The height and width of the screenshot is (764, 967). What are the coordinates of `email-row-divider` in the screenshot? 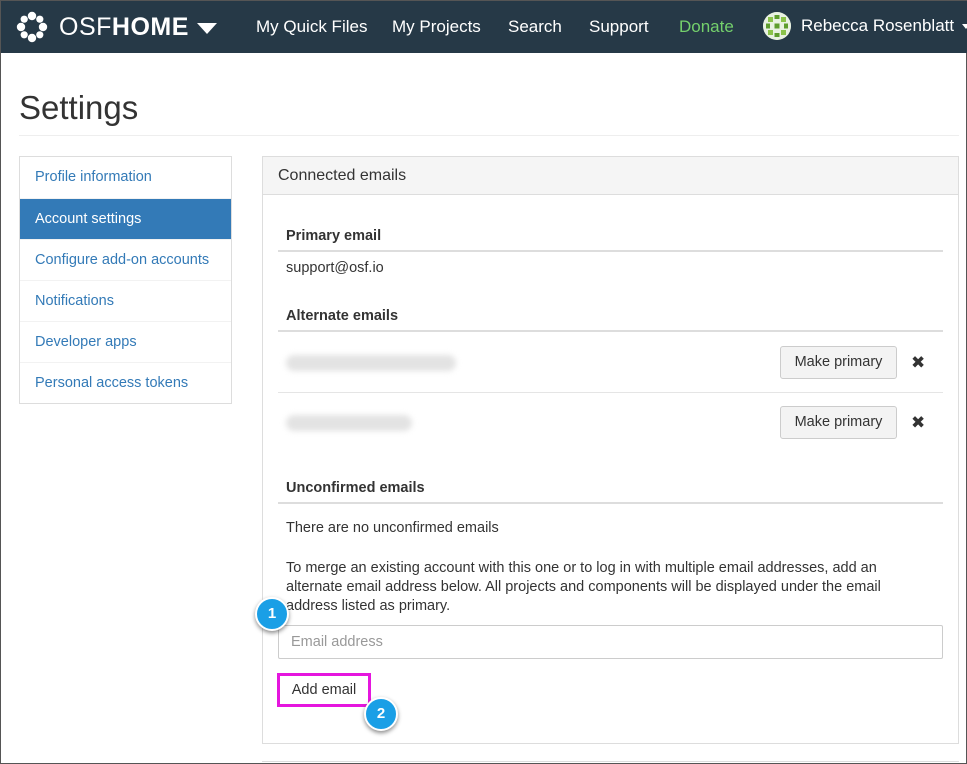 It's located at (610, 392).